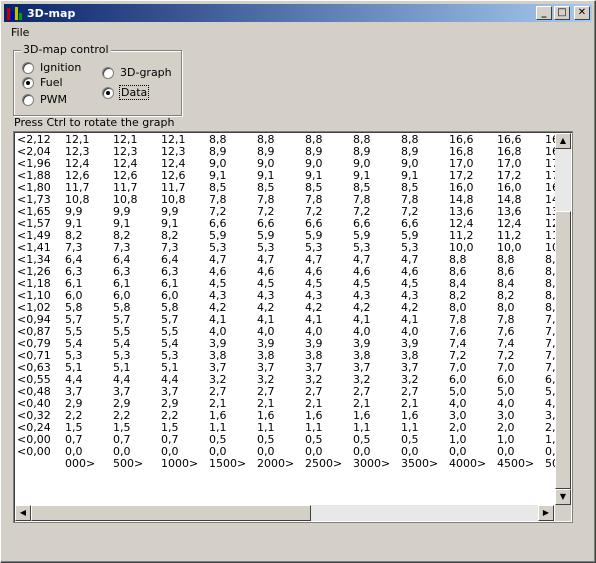  Describe the element at coordinates (287, 404) in the screenshot. I see `table-row: <0,402,92,92,92,12,12,12,12,14,04,04,0` at that location.